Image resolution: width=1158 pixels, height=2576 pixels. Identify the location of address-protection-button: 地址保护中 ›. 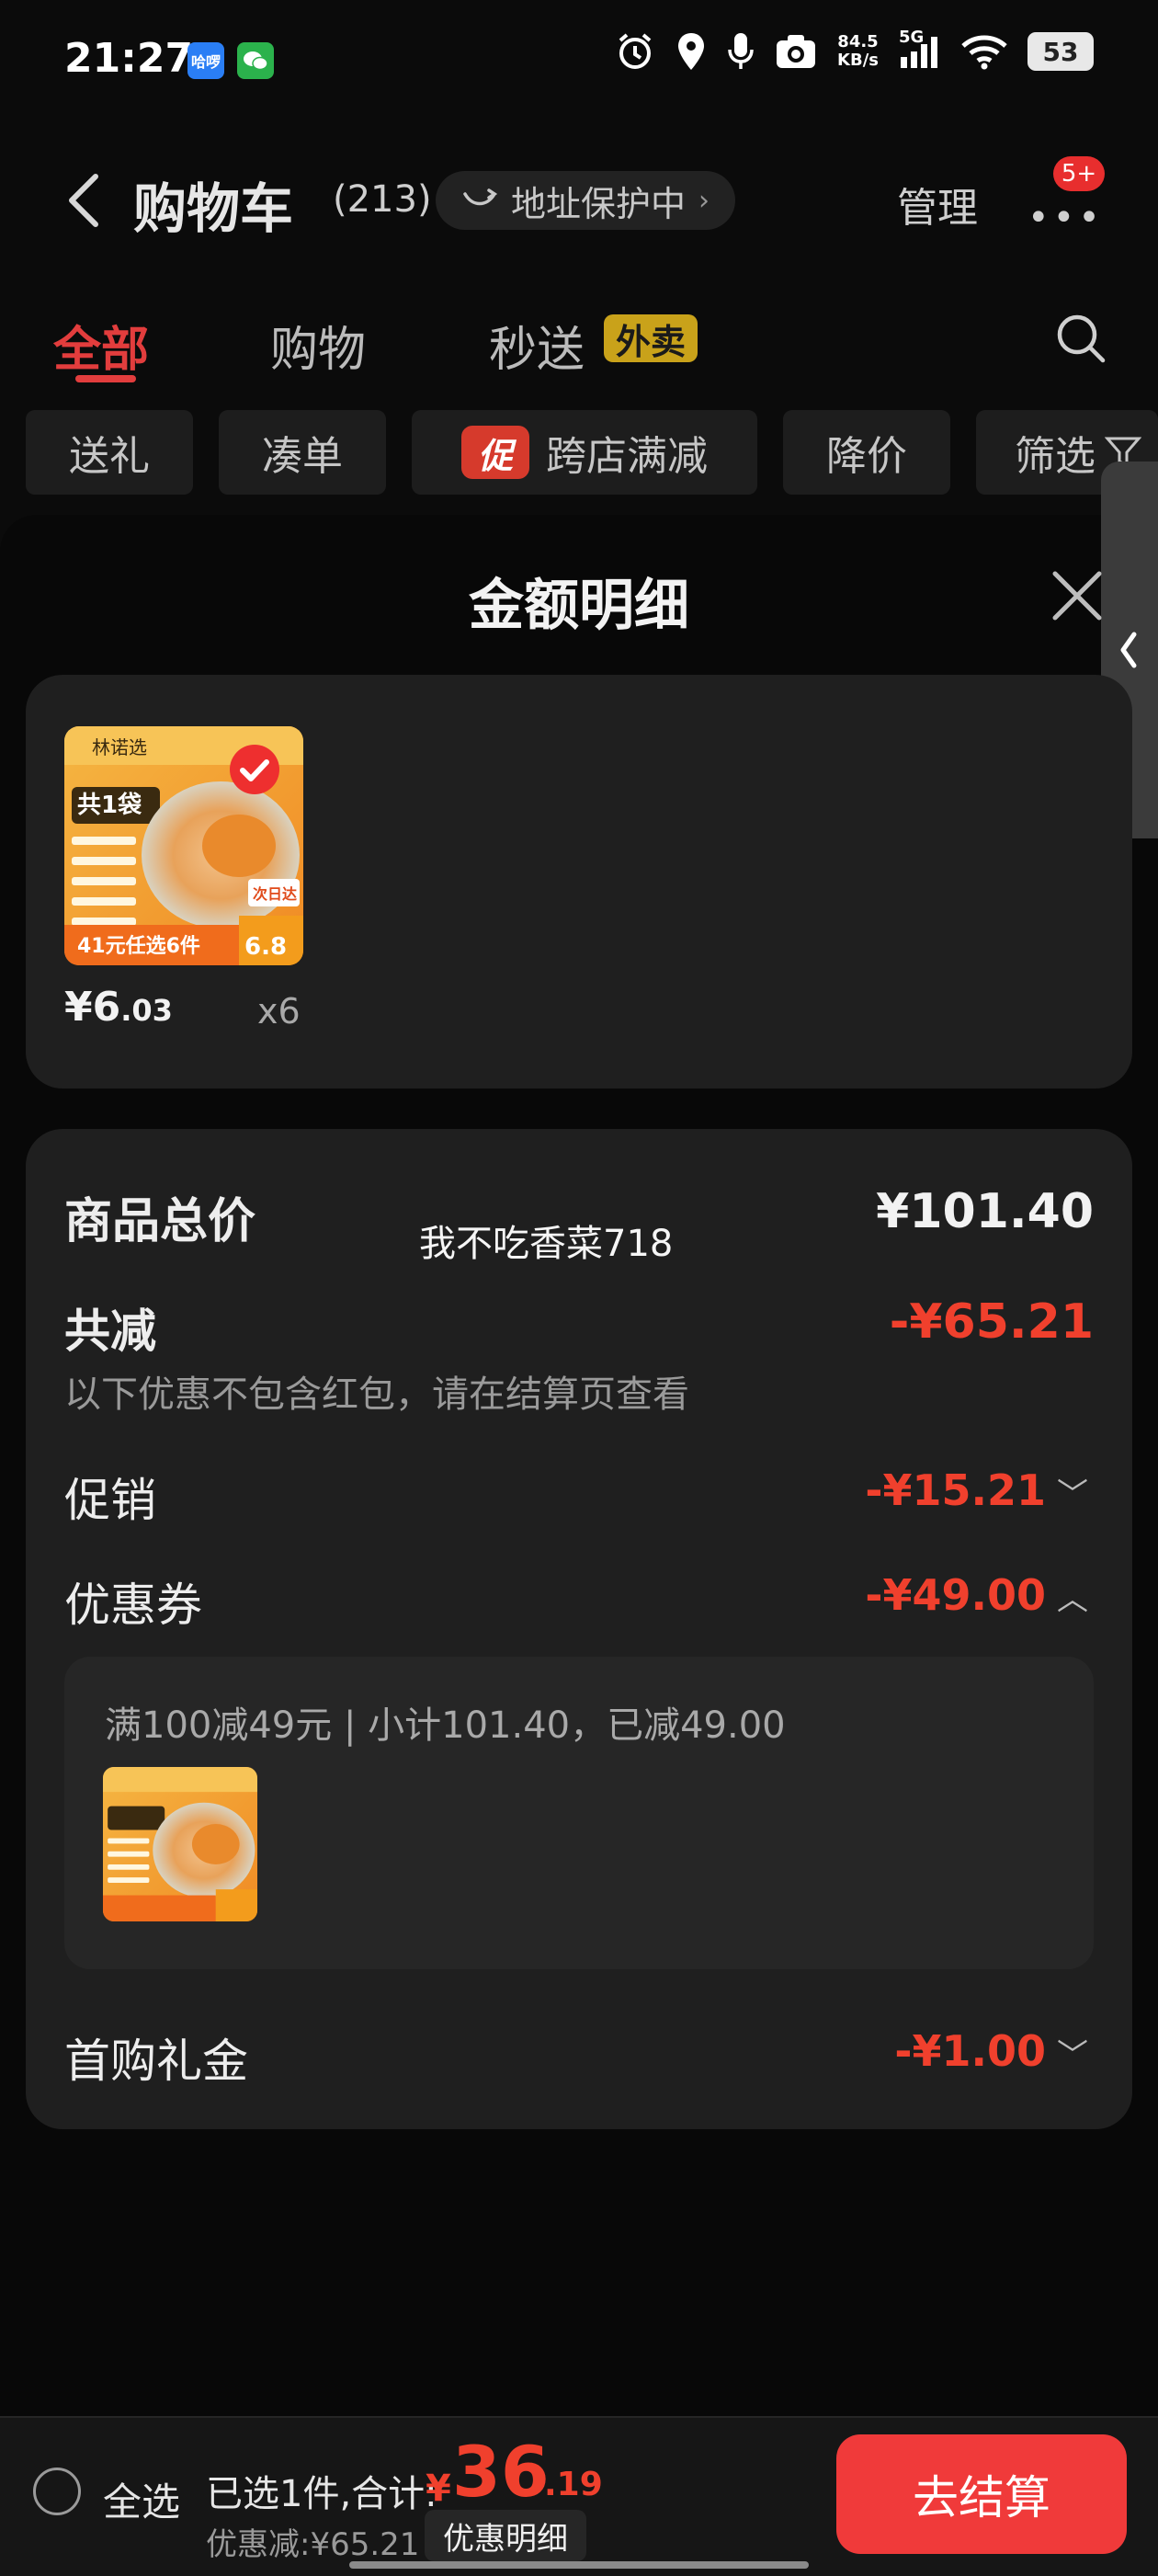
(586, 200).